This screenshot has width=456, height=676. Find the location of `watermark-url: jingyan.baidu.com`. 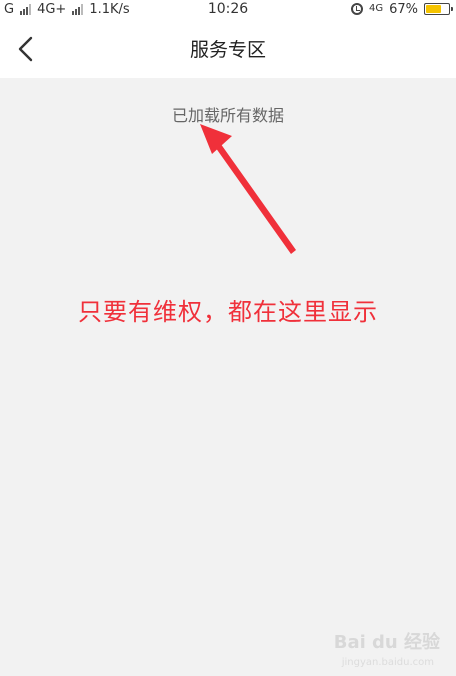

watermark-url: jingyan.baidu.com is located at coordinates (387, 662).